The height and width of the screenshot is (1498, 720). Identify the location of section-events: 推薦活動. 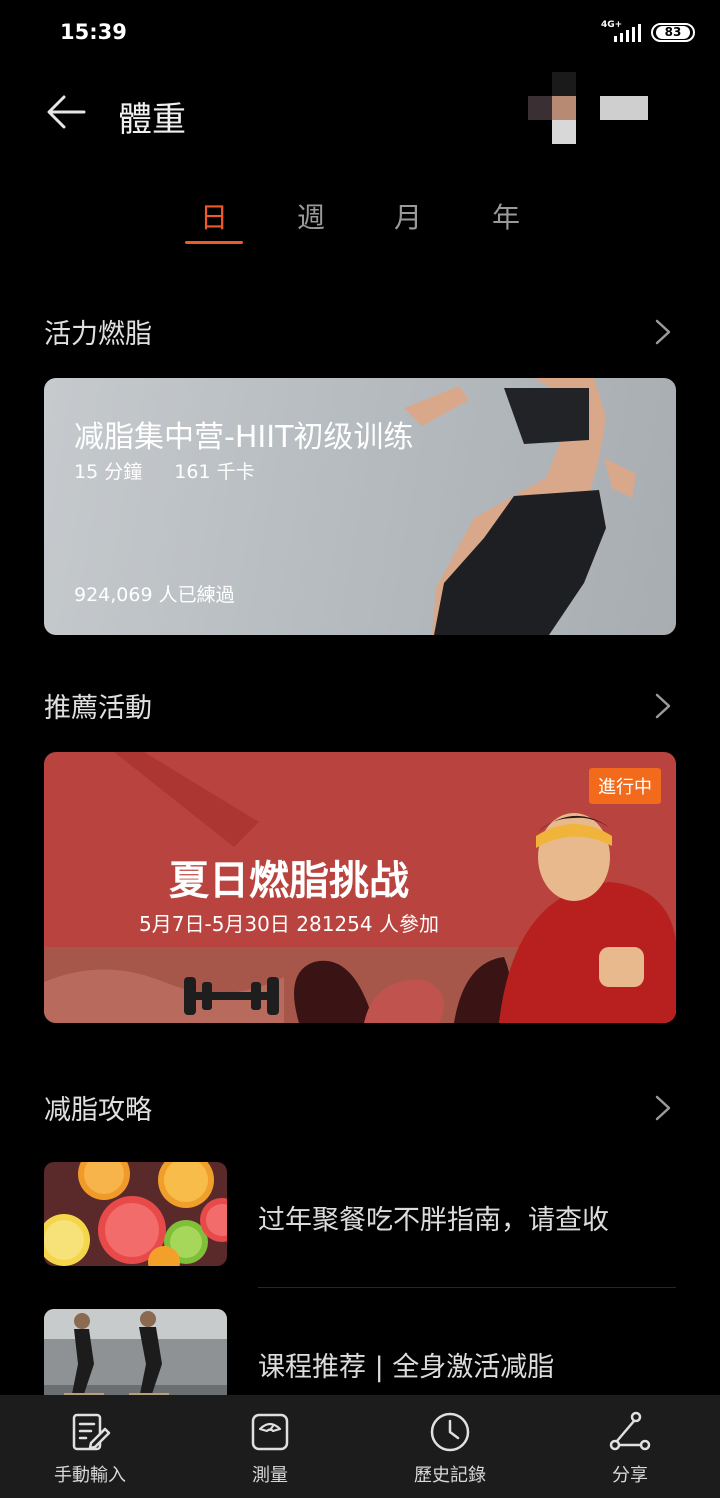
(360, 704).